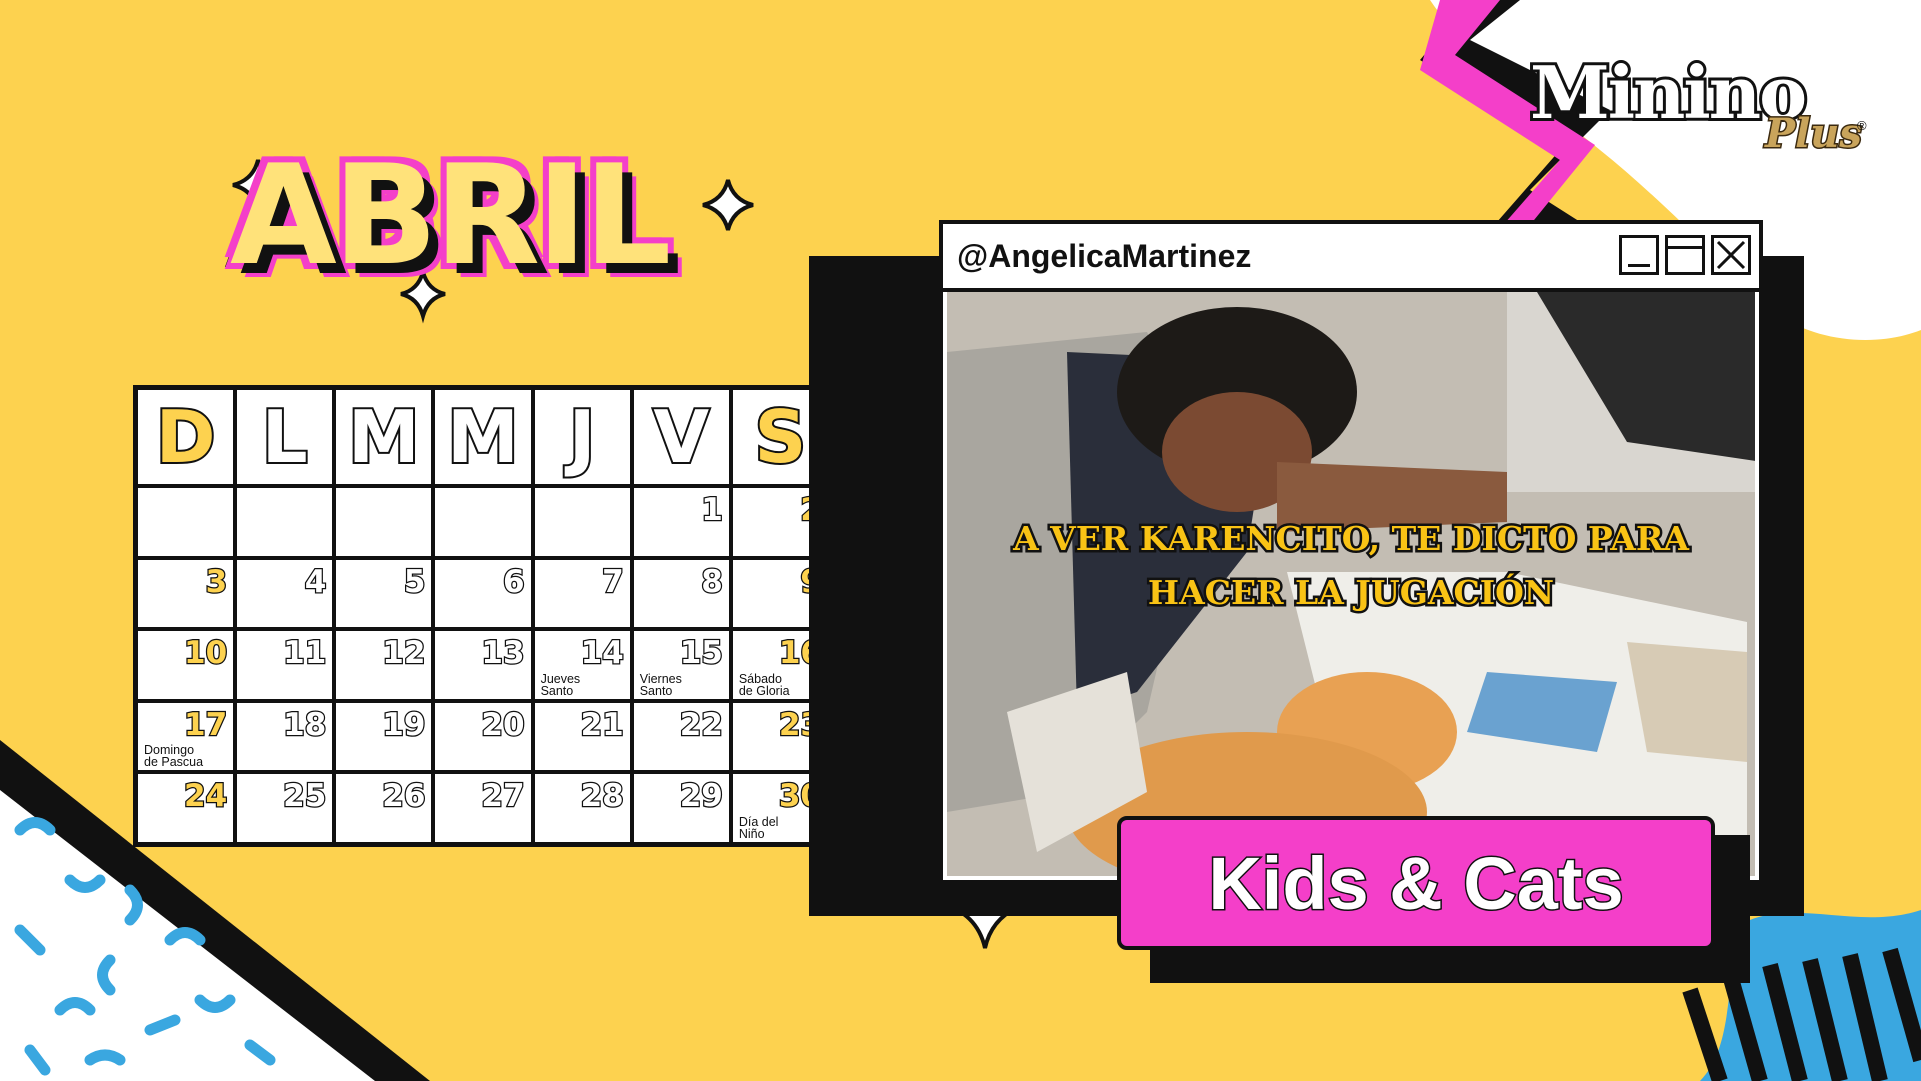  I want to click on calendar-day-cell: 7, so click(582, 593).